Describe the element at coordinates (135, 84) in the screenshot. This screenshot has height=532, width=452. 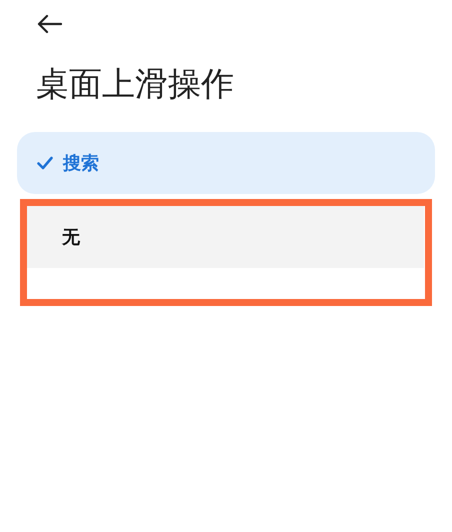
I see `page-title: 桌面上滑操作` at that location.